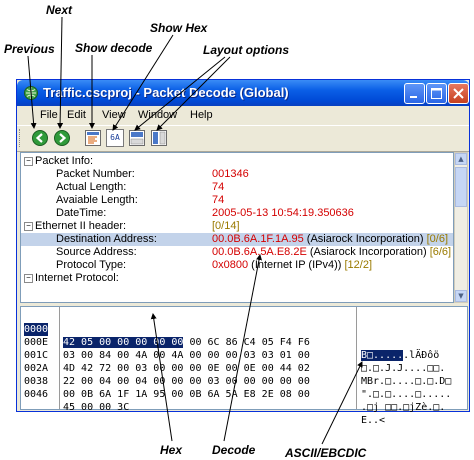  I want to click on tree-label: Protocol Type:, so click(91, 265).